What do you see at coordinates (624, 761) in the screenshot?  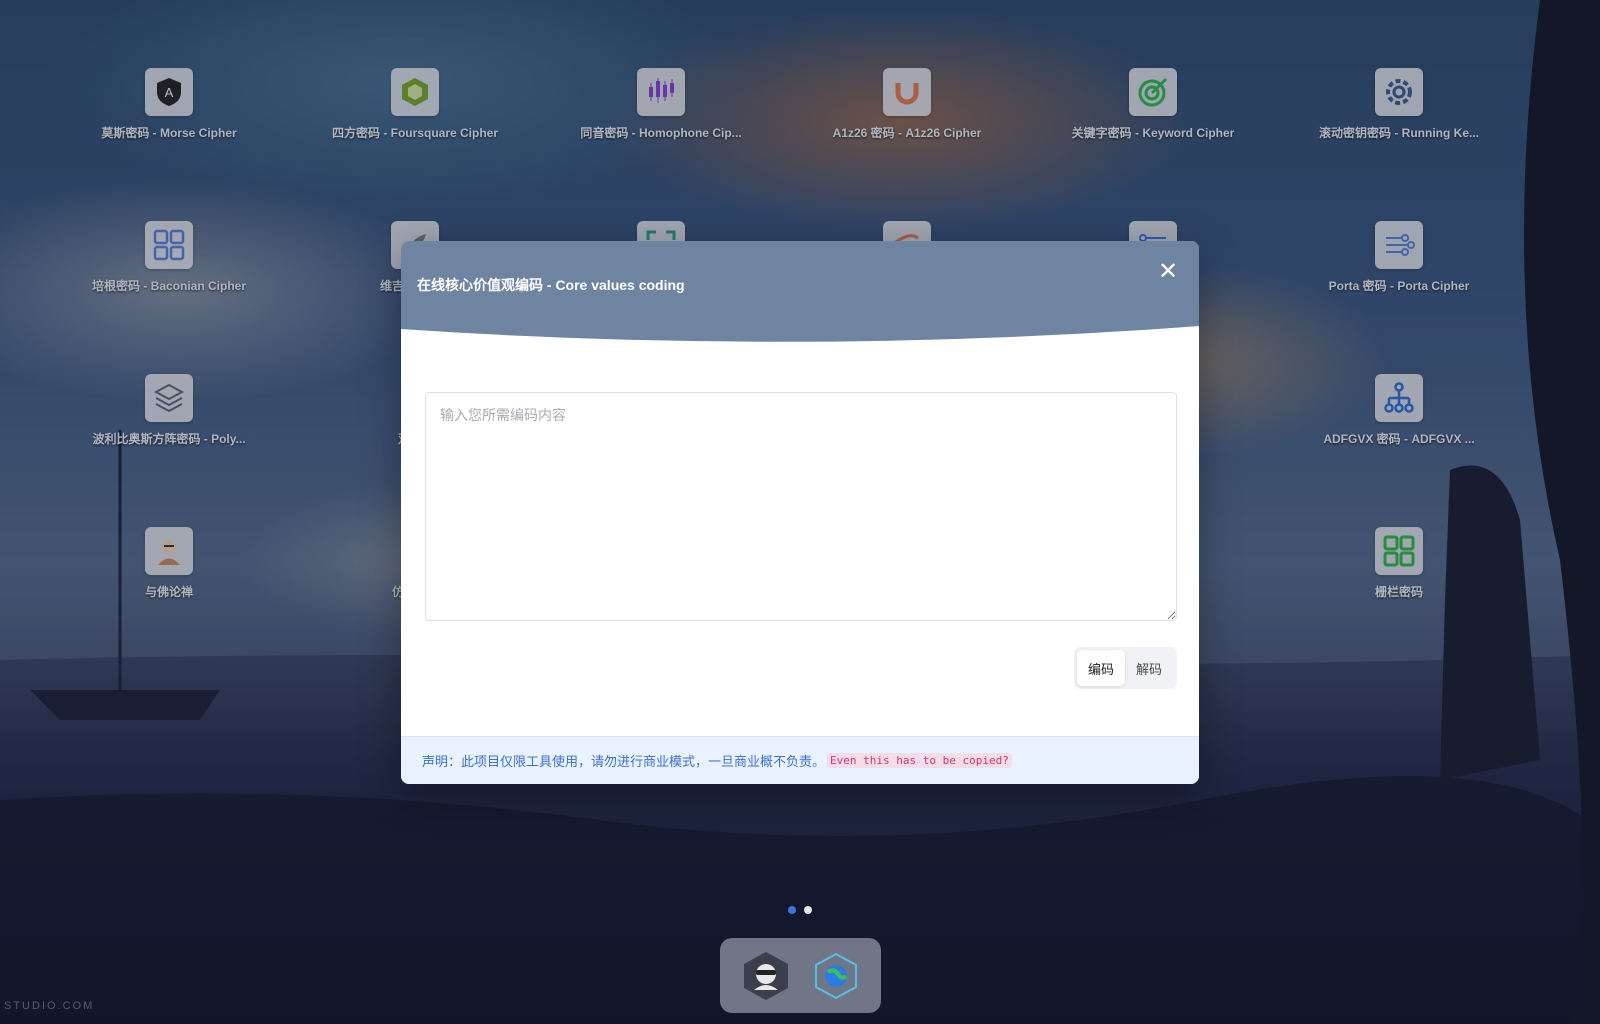 I see `disclaimer-text: 声明：此项目仅限工具使用，请勿进行商业模式，一旦商业概不负责。` at bounding box center [624, 761].